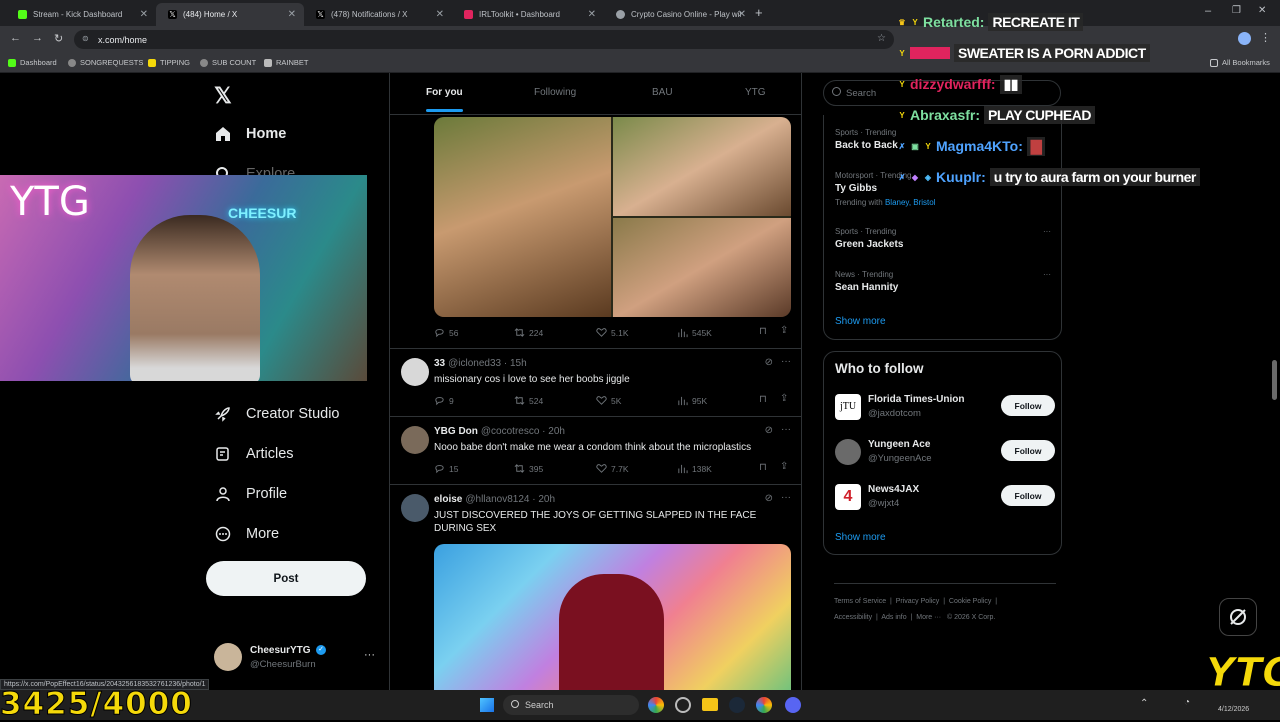 The image size is (1280, 722). What do you see at coordinates (299, 659) in the screenshot?
I see `account-switcher: CheesurYTG ✓ @CheesurBurn ···` at bounding box center [299, 659].